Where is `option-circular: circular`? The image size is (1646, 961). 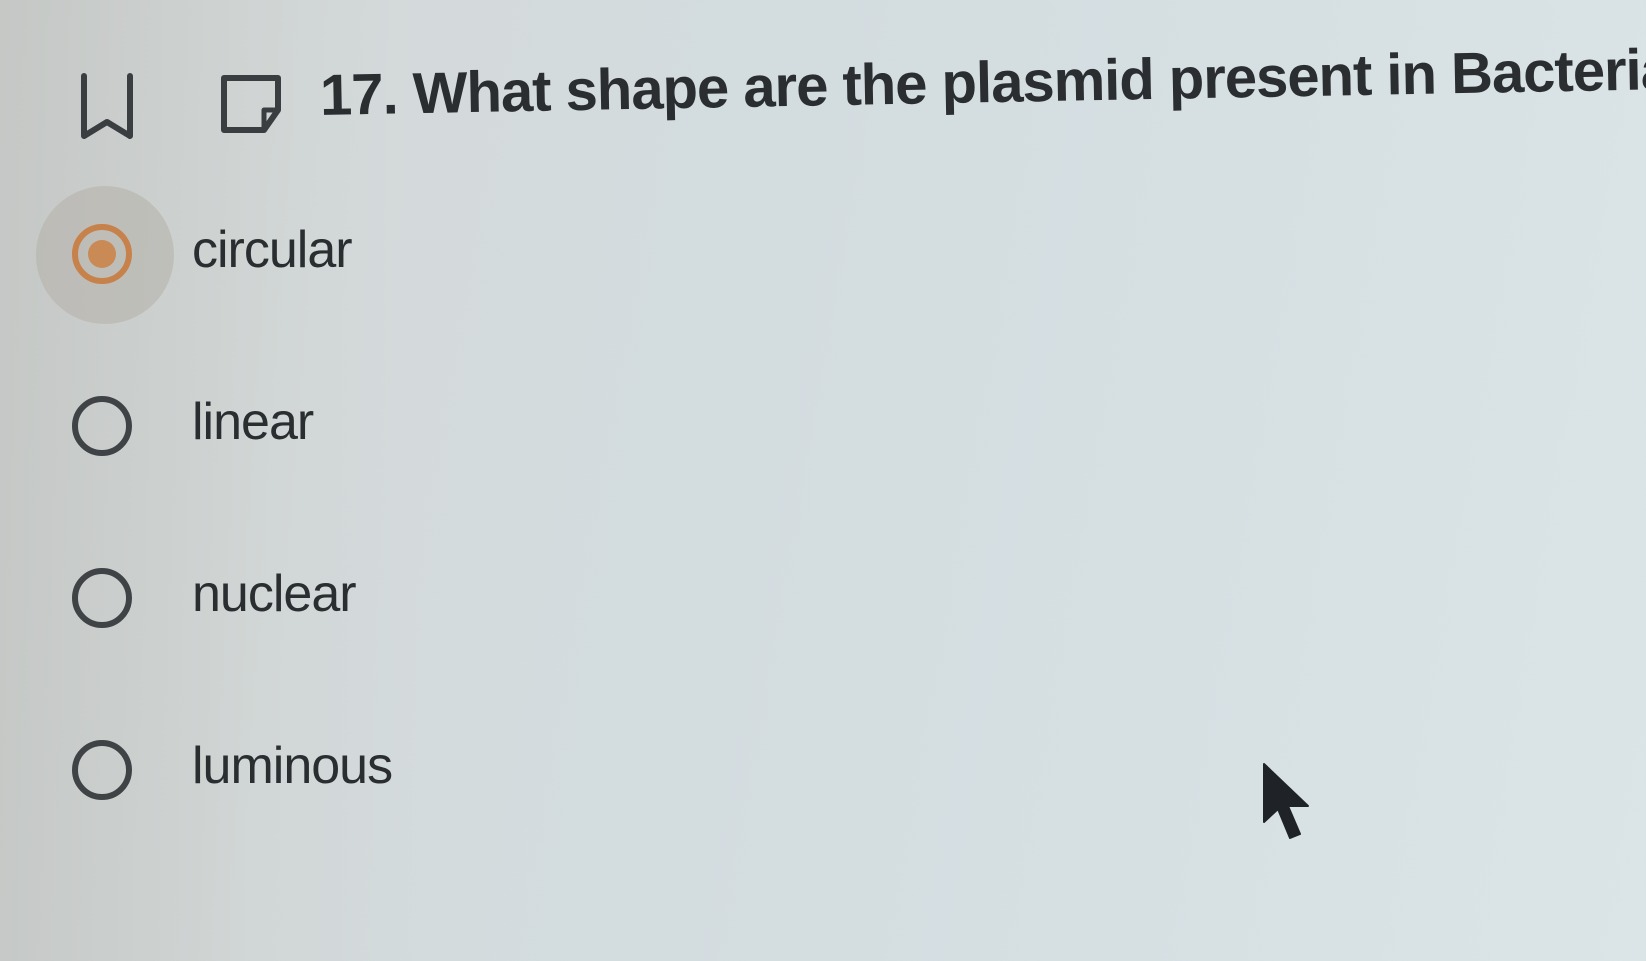
option-circular: circular is located at coordinates (310, 255).